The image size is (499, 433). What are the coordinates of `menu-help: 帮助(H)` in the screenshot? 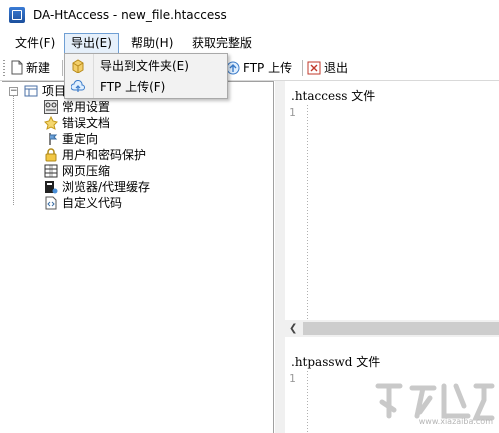 It's located at (152, 43).